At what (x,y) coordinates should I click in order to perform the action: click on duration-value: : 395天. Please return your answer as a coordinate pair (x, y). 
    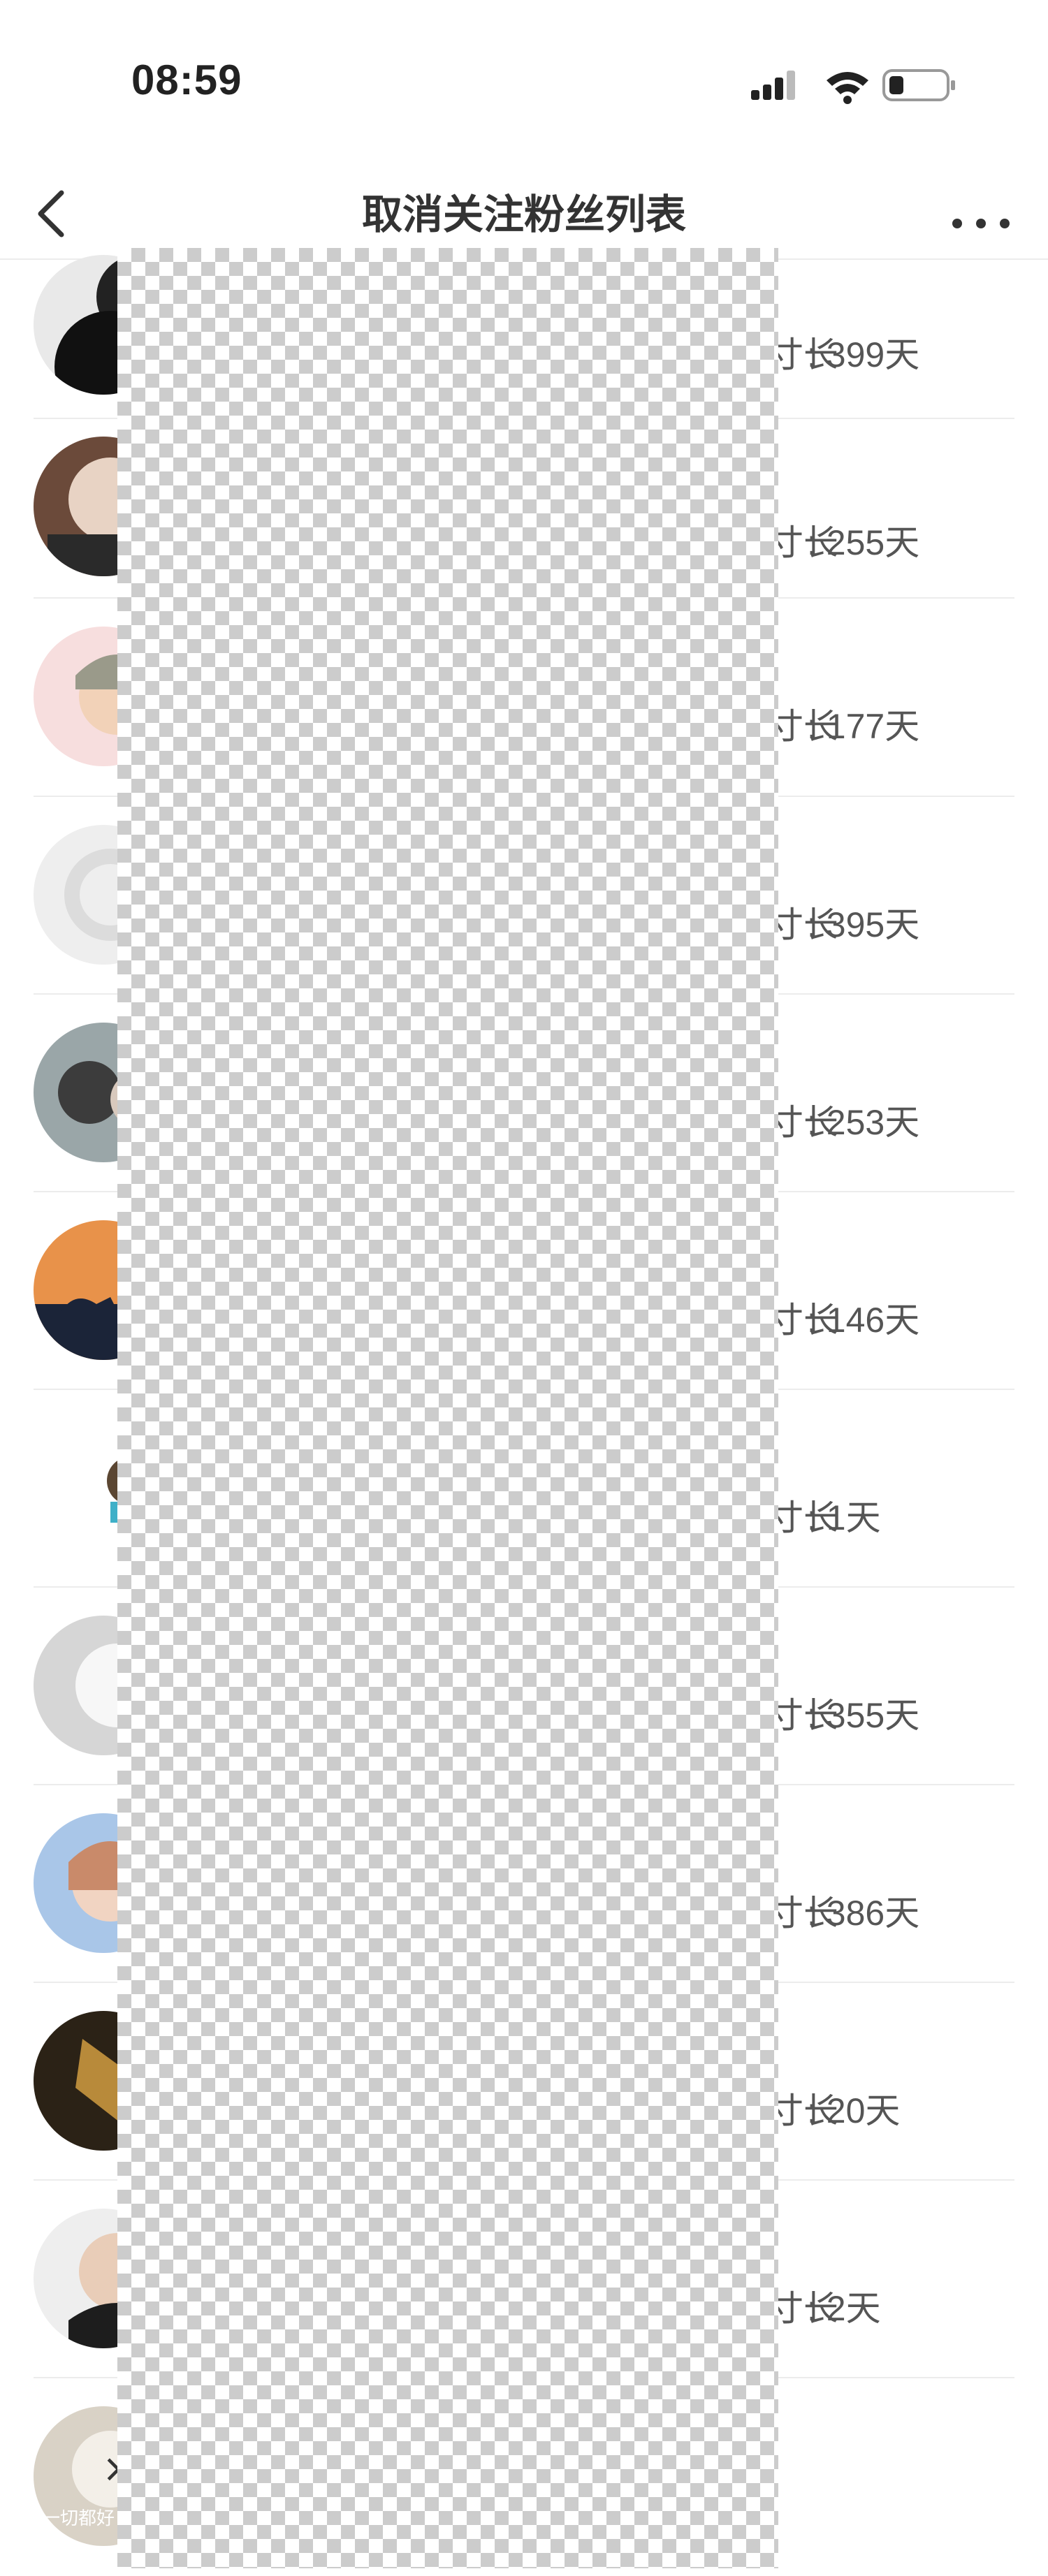
    Looking at the image, I should click on (863, 925).